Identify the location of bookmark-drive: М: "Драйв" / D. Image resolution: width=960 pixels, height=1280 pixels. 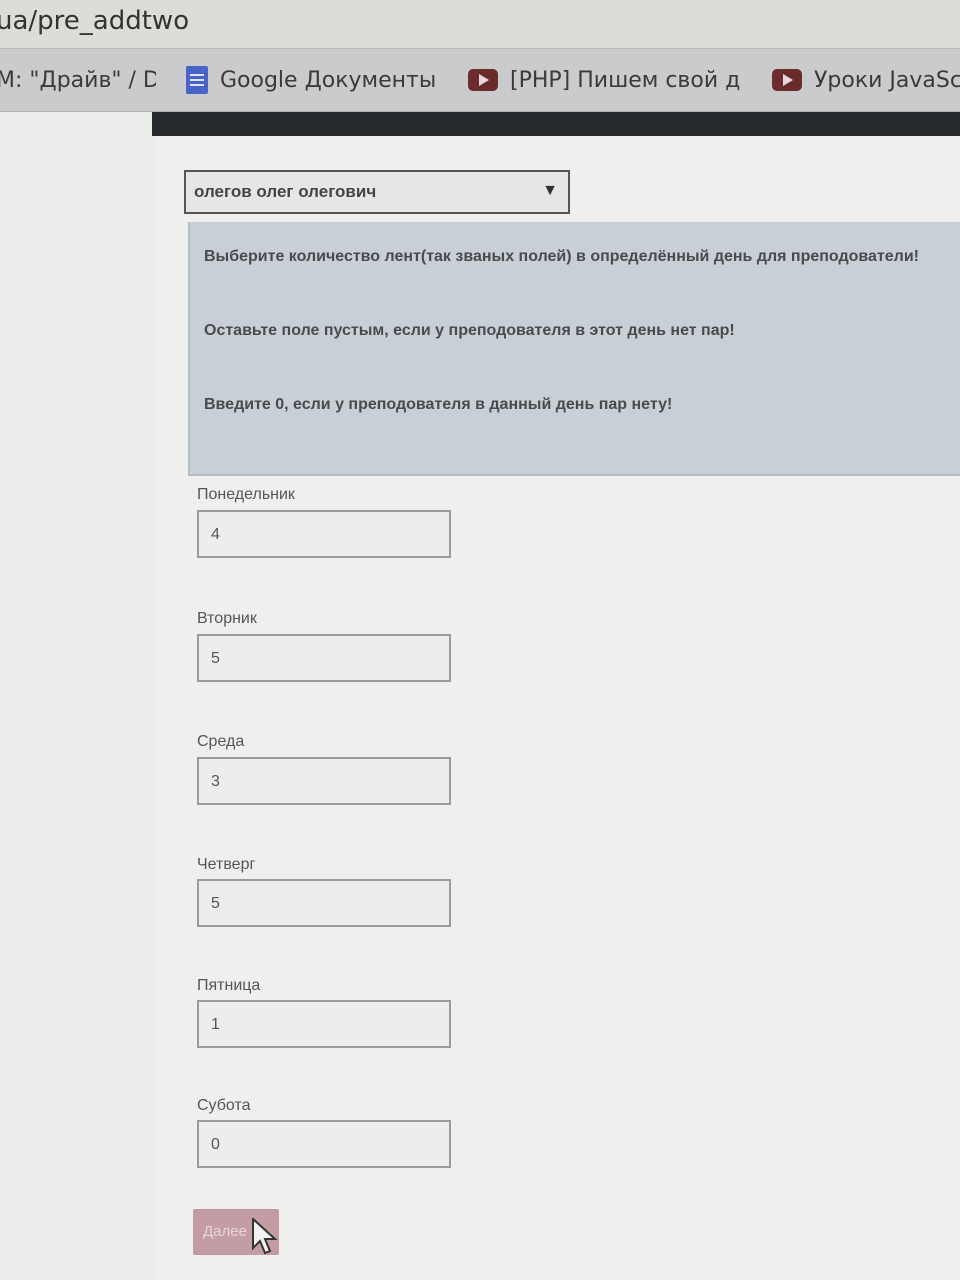
(78, 80).